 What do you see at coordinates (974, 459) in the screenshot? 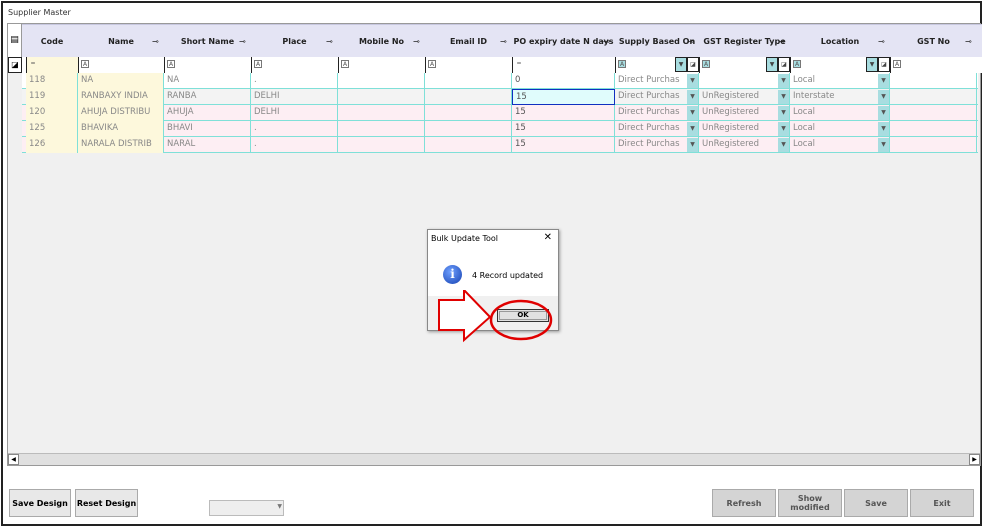
I see `scroll-right-button: ▶` at bounding box center [974, 459].